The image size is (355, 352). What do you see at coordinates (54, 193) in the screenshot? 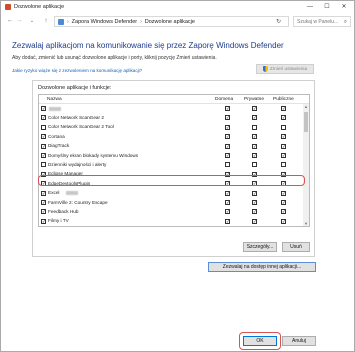
I see `app-name: Excel` at bounding box center [54, 193].